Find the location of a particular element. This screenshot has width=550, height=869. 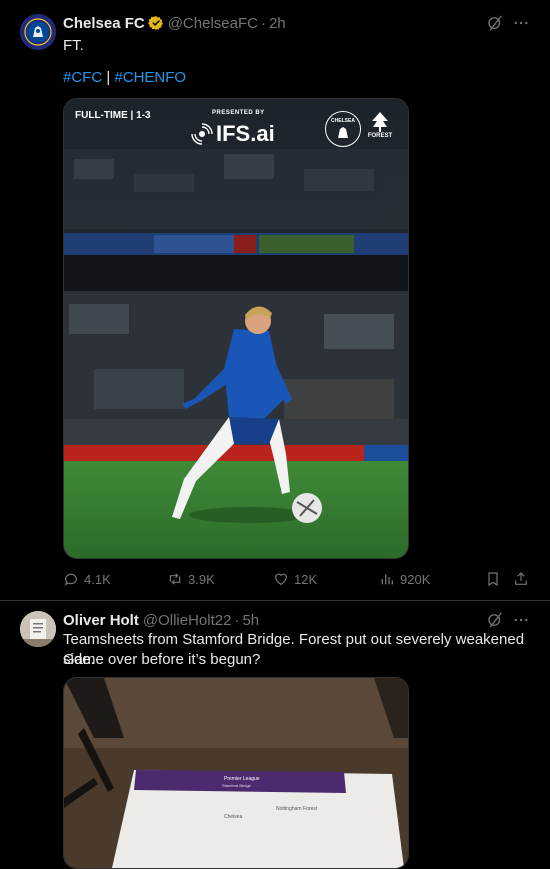

action-bar: 4.1K 3.9K 12K 920K is located at coordinates (298, 581).